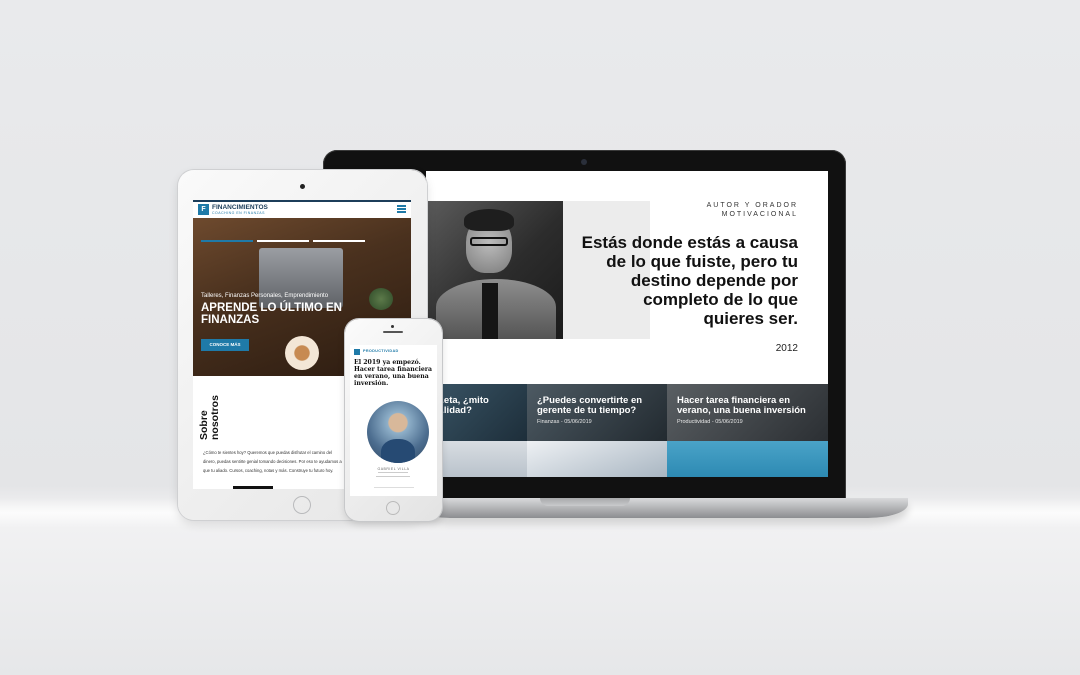  I want to click on article-meta: Productividad - 05/06/2019, so click(710, 422).